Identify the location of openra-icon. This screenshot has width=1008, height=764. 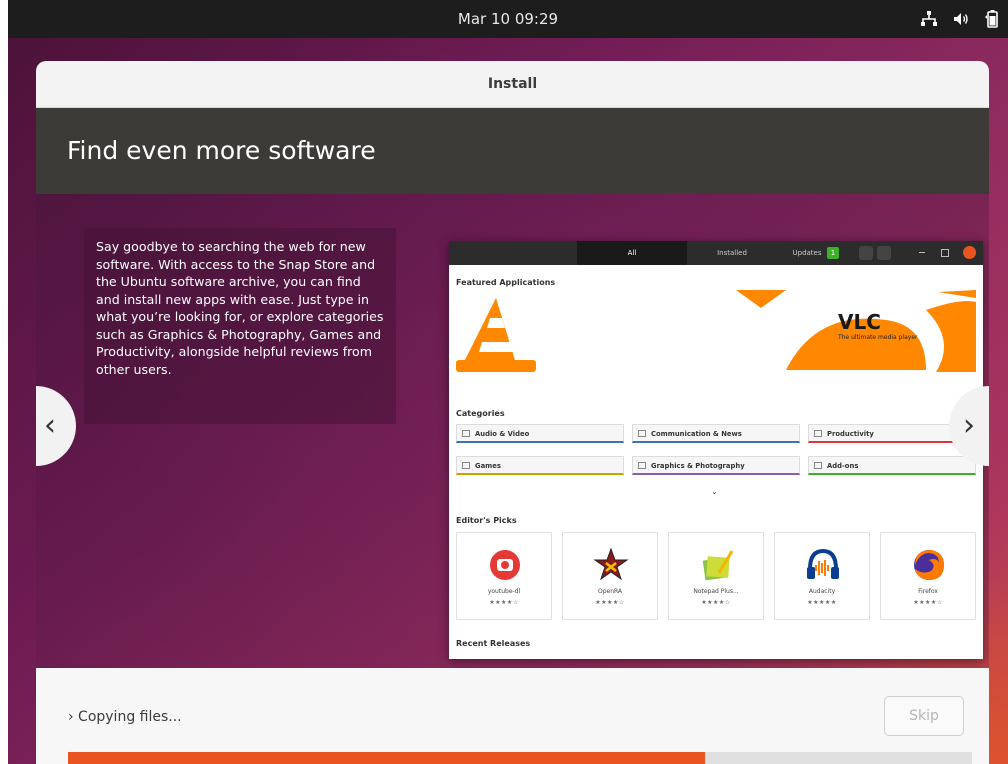
(611, 564).